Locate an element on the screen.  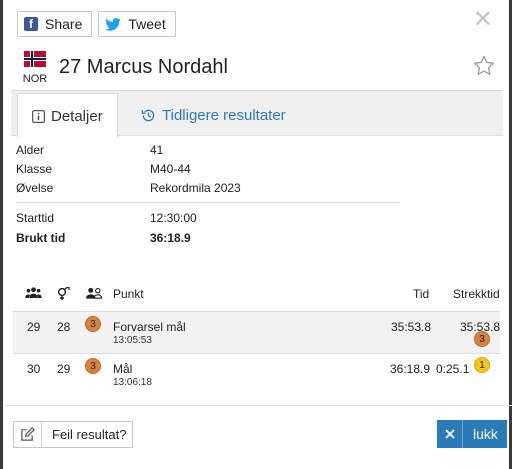
overall-place: 30 is located at coordinates (34, 369).